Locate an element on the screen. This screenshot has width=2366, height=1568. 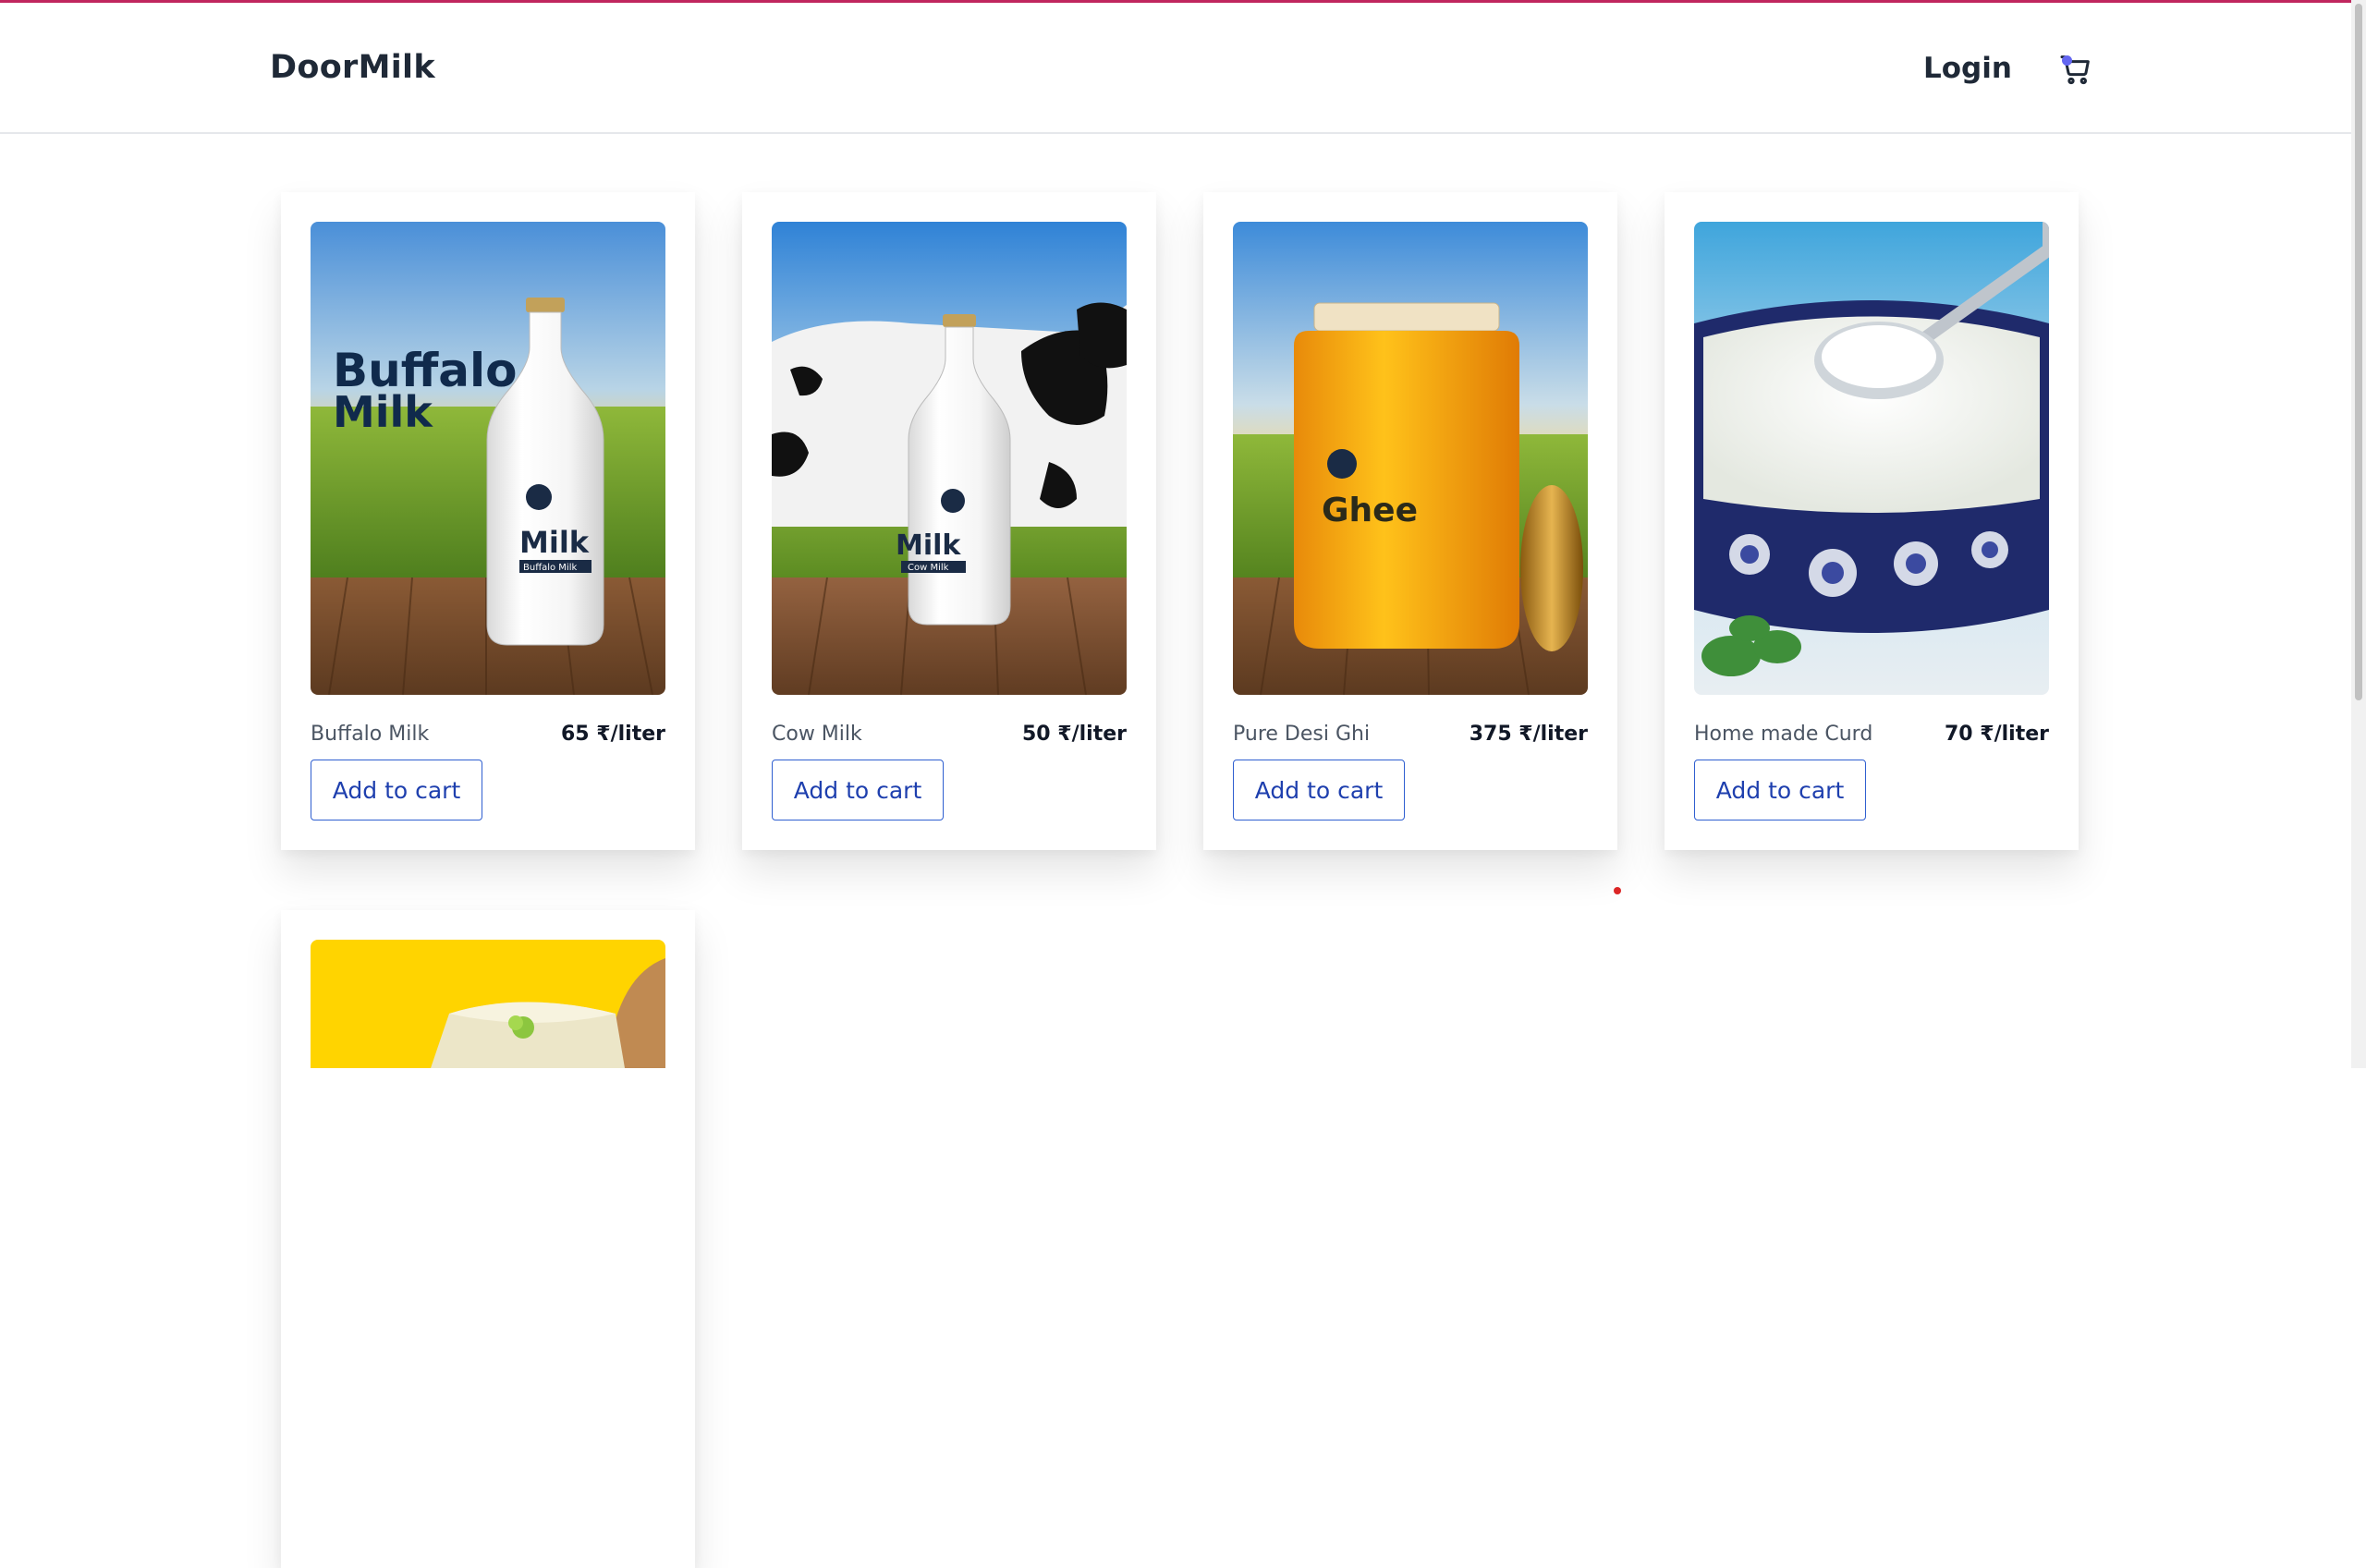
product-price: 70 ₹/liter is located at coordinates (1997, 734).